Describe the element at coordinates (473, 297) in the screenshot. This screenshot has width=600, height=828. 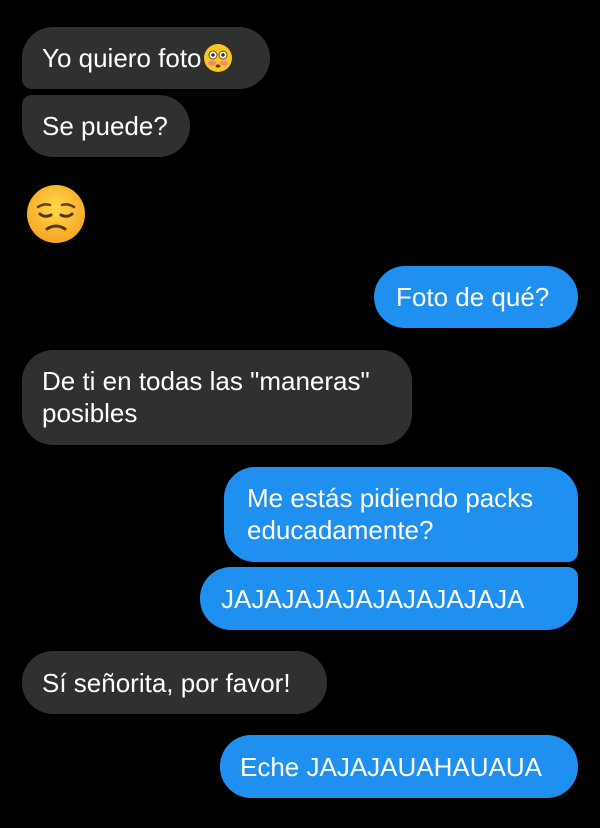
I see `message-text: Foto de qué?` at that location.